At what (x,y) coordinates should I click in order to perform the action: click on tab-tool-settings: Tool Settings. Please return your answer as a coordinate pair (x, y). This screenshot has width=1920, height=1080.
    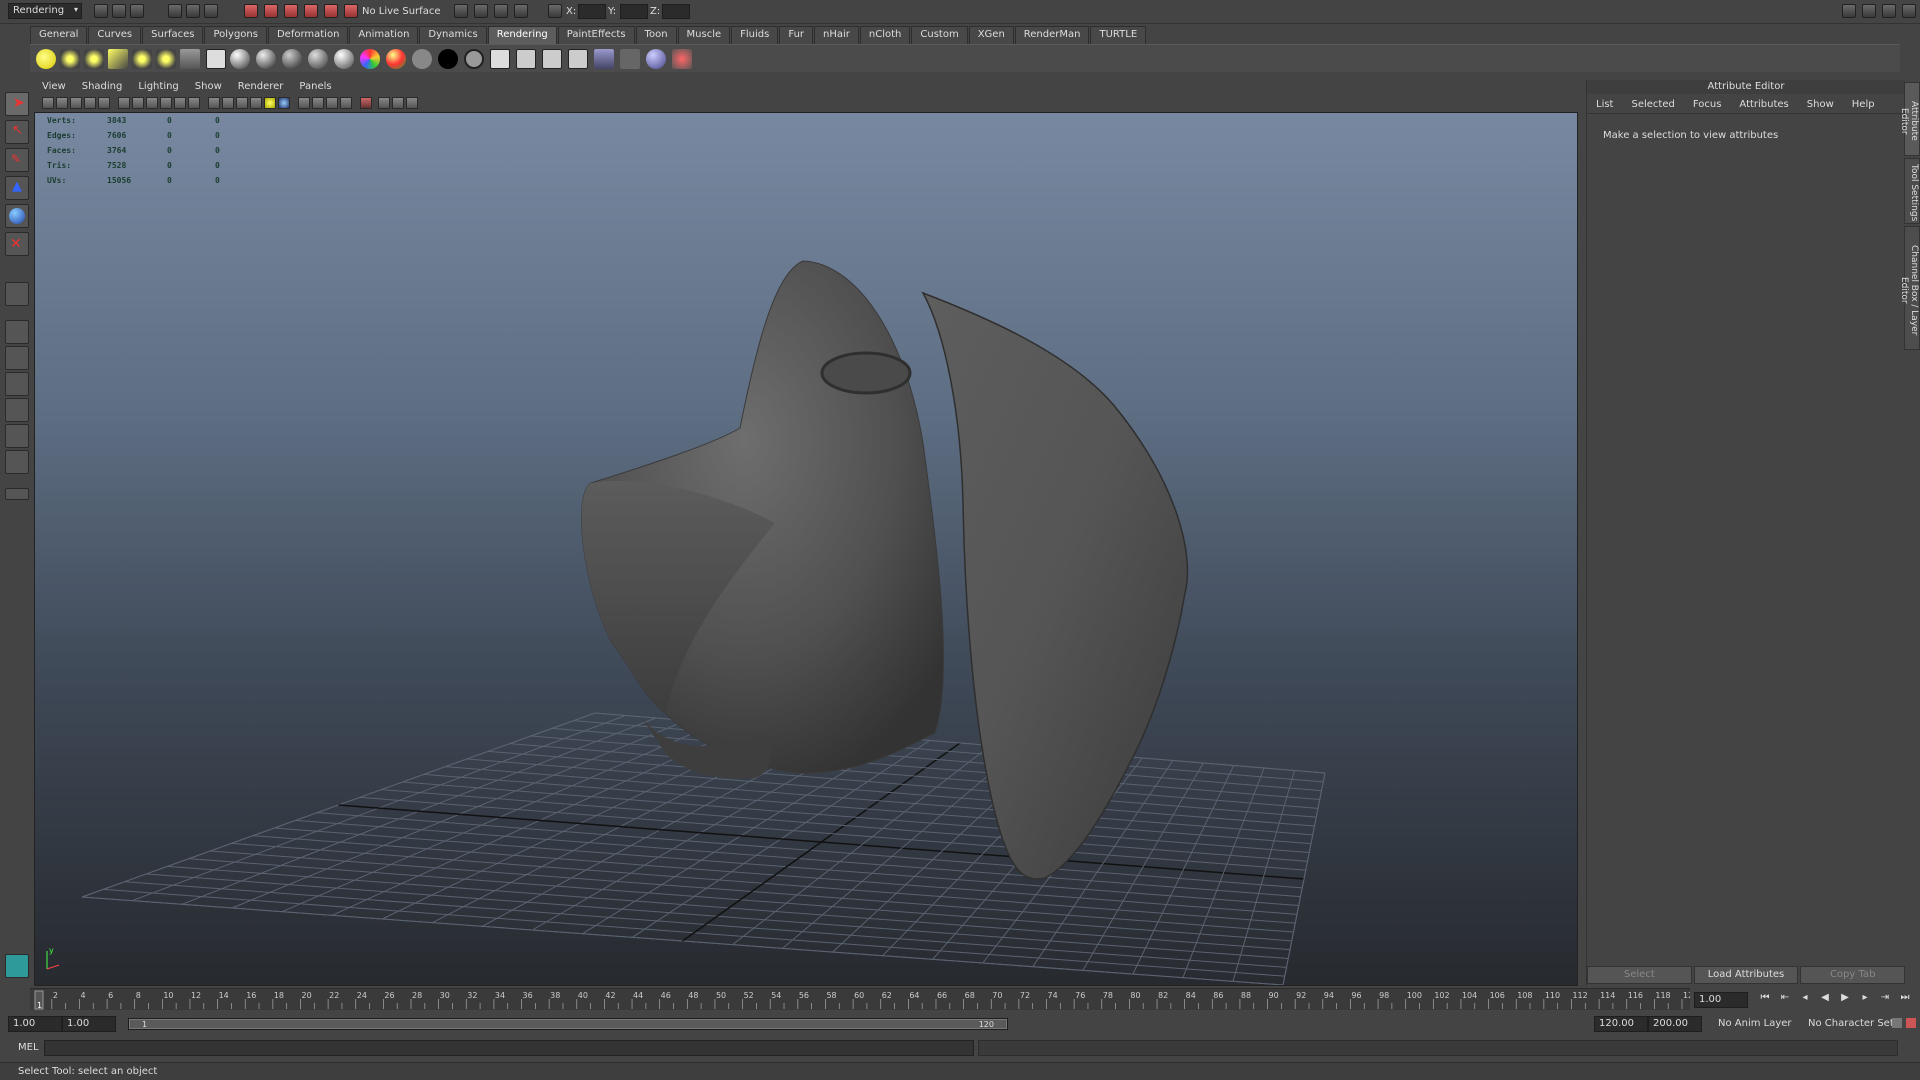
    Looking at the image, I should click on (1912, 191).